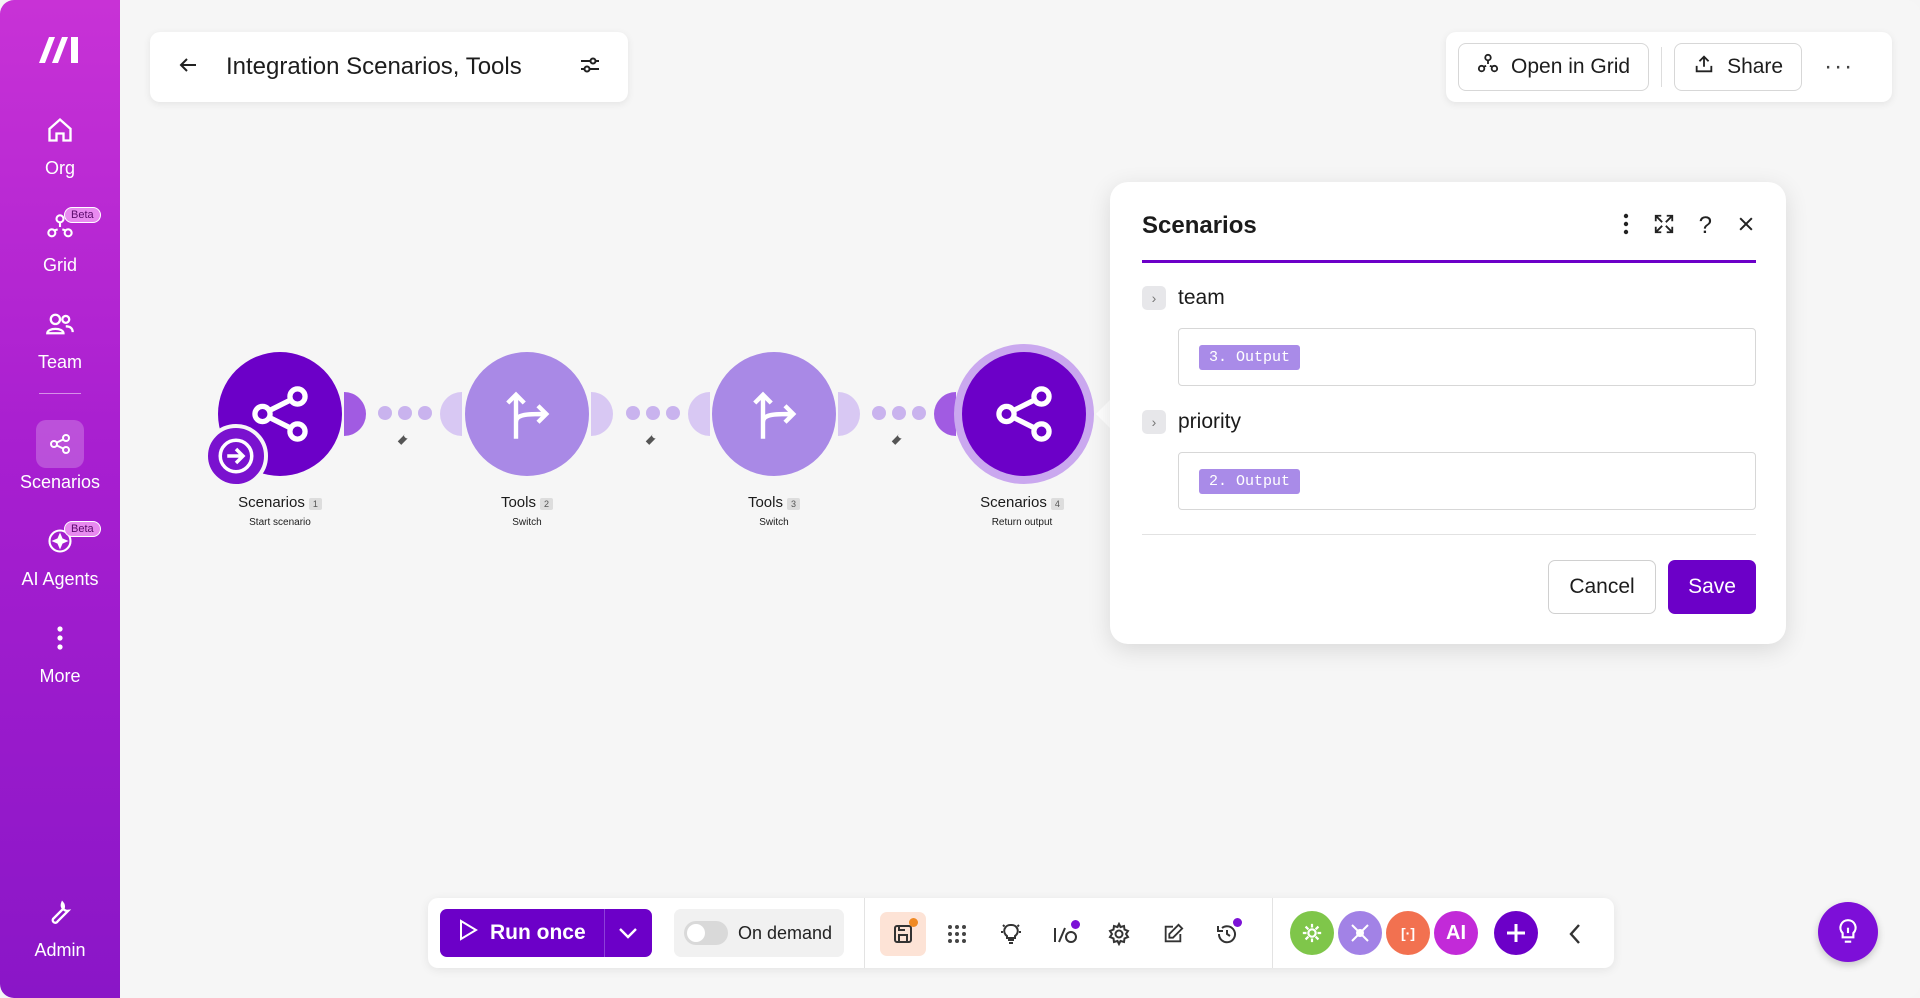 Image resolution: width=1920 pixels, height=998 pixels. What do you see at coordinates (1456, 933) in the screenshot?
I see `ai-app-icon: AI` at bounding box center [1456, 933].